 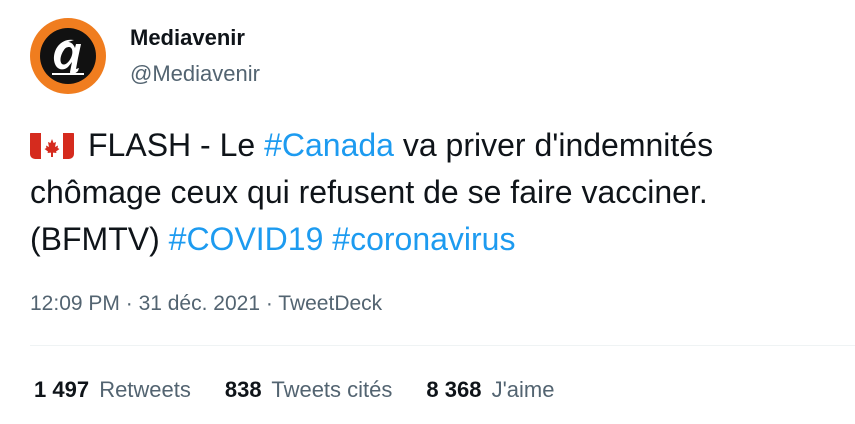 I want to click on retweets-stat: 1 497 Retweets, so click(x=112, y=390).